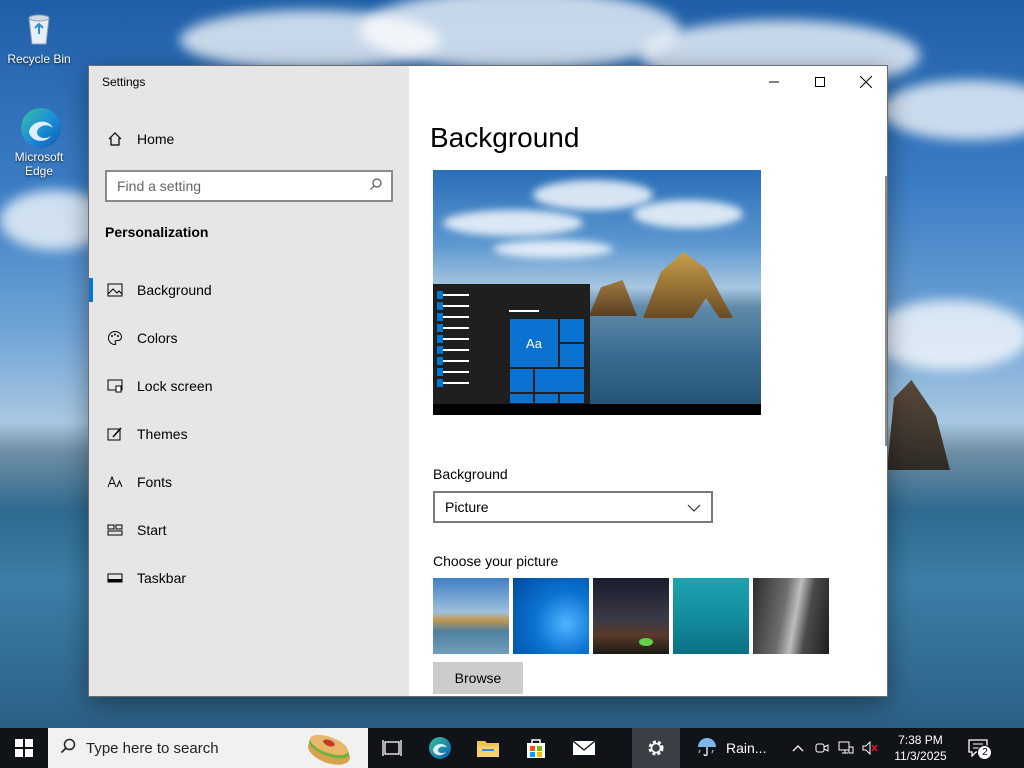 The height and width of the screenshot is (768, 1024). I want to click on background-preview: Aa, so click(597, 292).